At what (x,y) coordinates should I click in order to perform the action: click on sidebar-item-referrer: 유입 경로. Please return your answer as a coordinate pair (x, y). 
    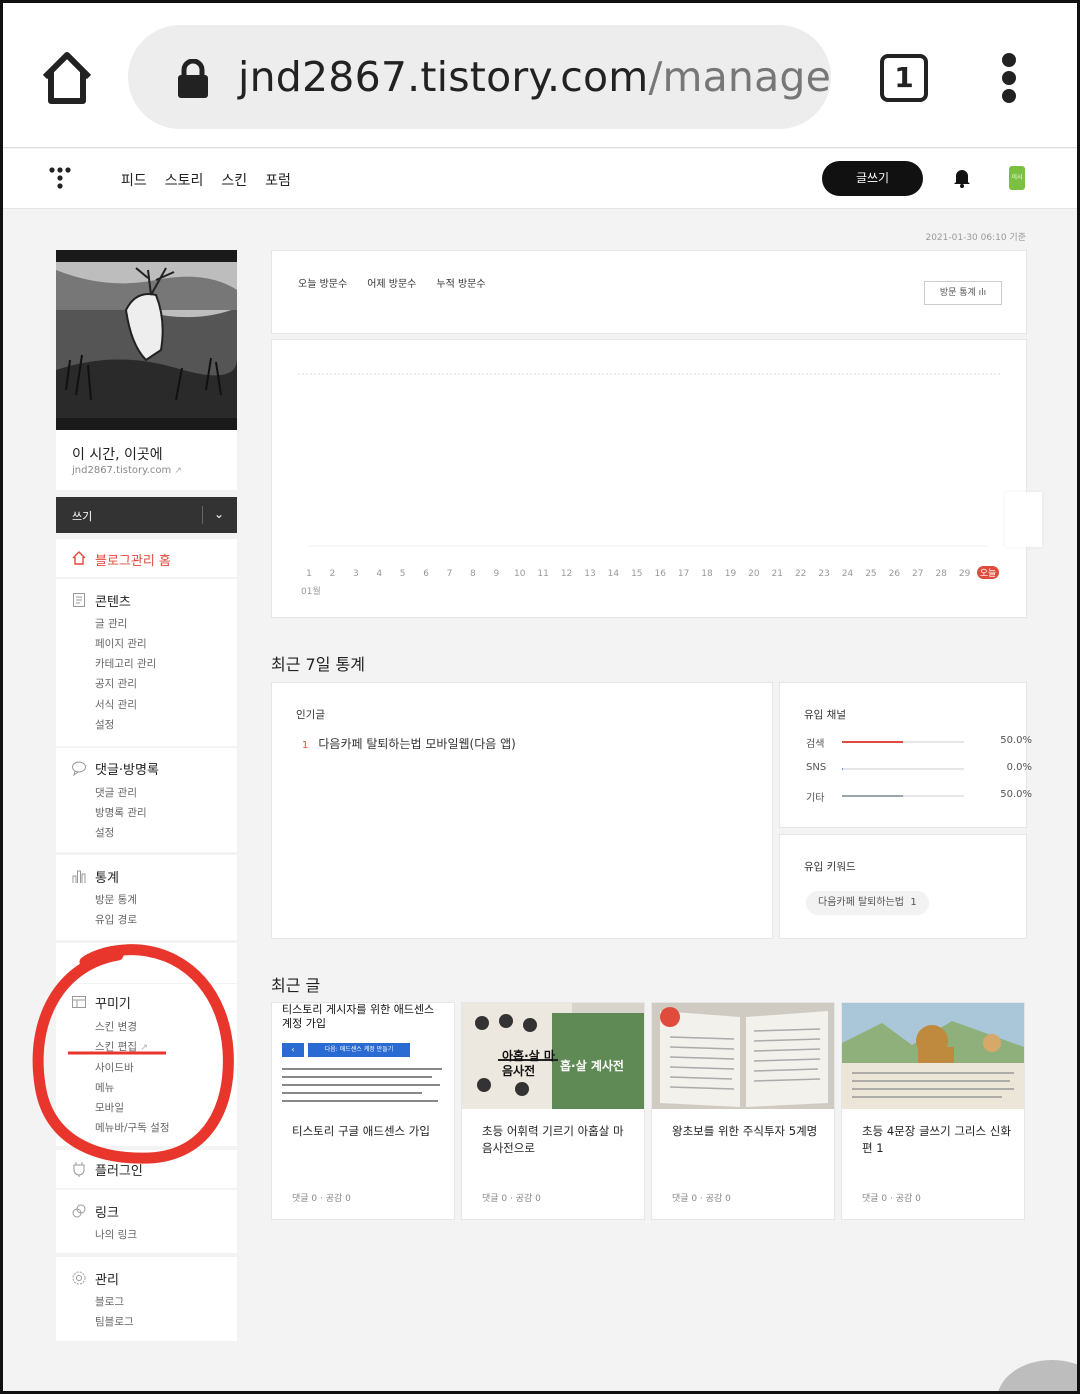
    Looking at the image, I should click on (116, 919).